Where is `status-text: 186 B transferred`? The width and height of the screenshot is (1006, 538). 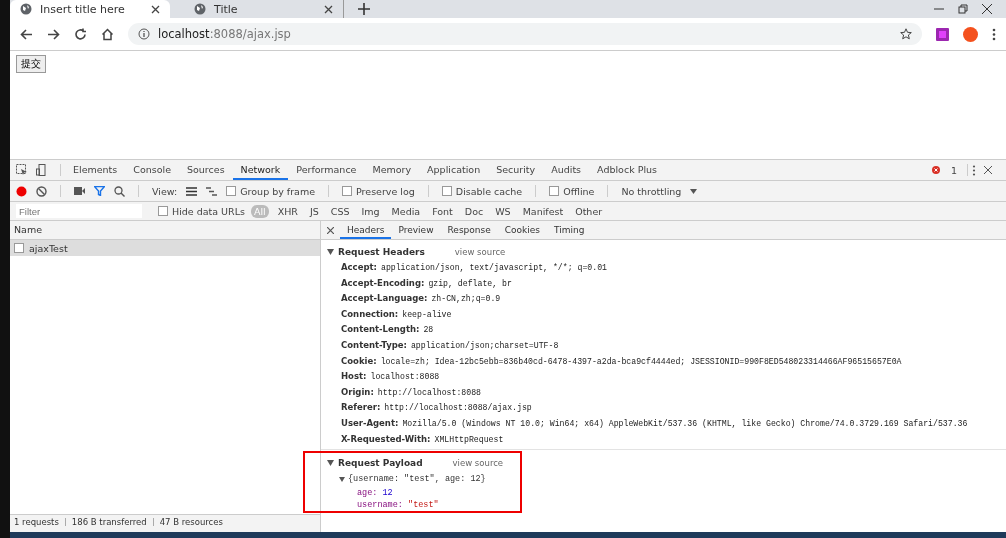
status-text: 186 B transferred is located at coordinates (109, 522).